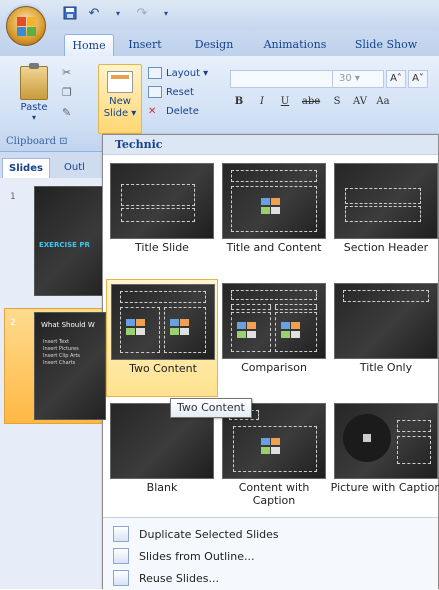  I want to click on reuse-icon, so click(121, 578).